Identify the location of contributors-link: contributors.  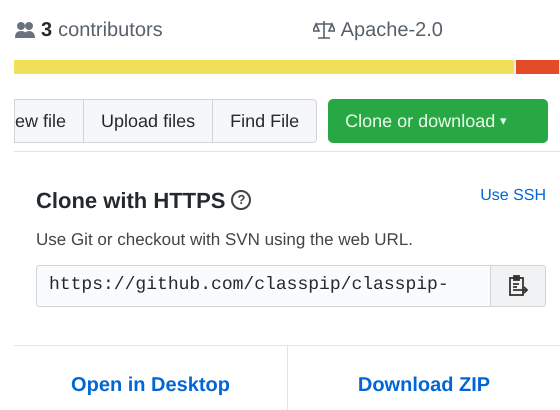
(110, 30).